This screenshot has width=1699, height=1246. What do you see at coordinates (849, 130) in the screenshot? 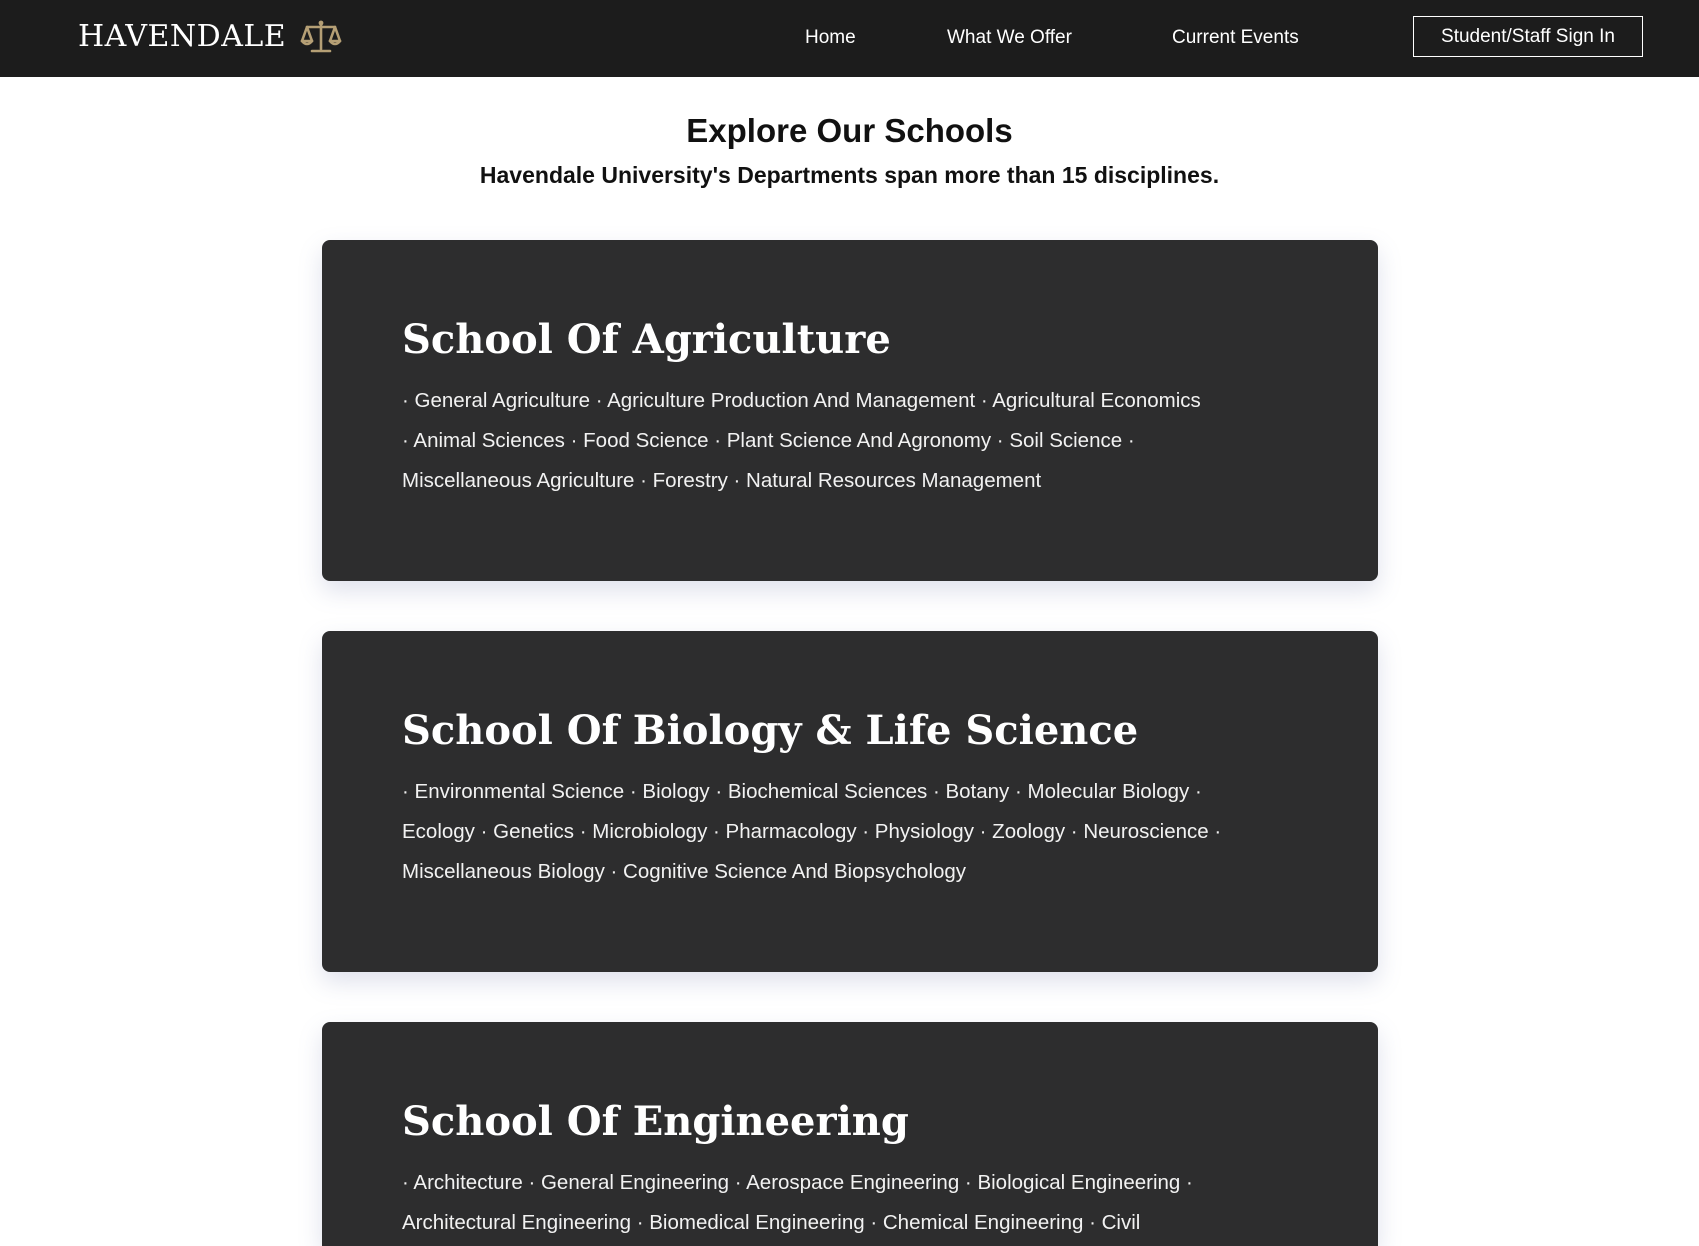
I see `page-title: Explore Our Schools` at bounding box center [849, 130].